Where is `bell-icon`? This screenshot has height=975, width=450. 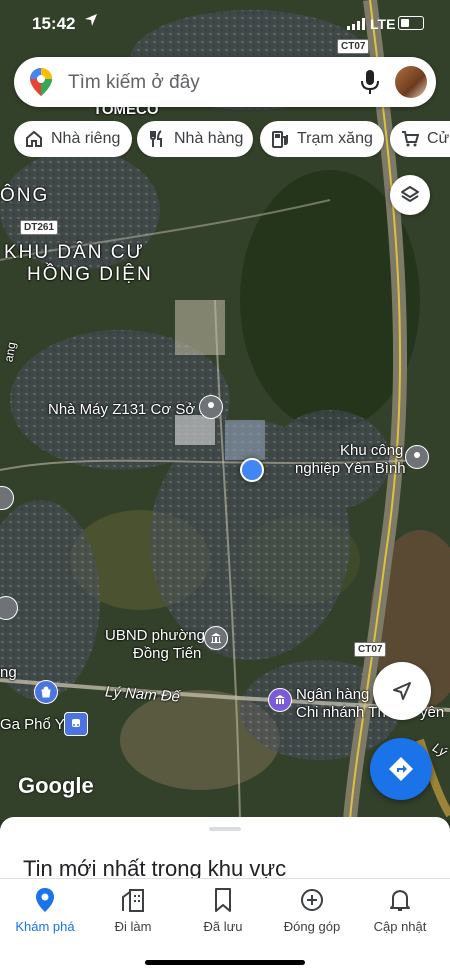
bell-icon is located at coordinates (400, 900).